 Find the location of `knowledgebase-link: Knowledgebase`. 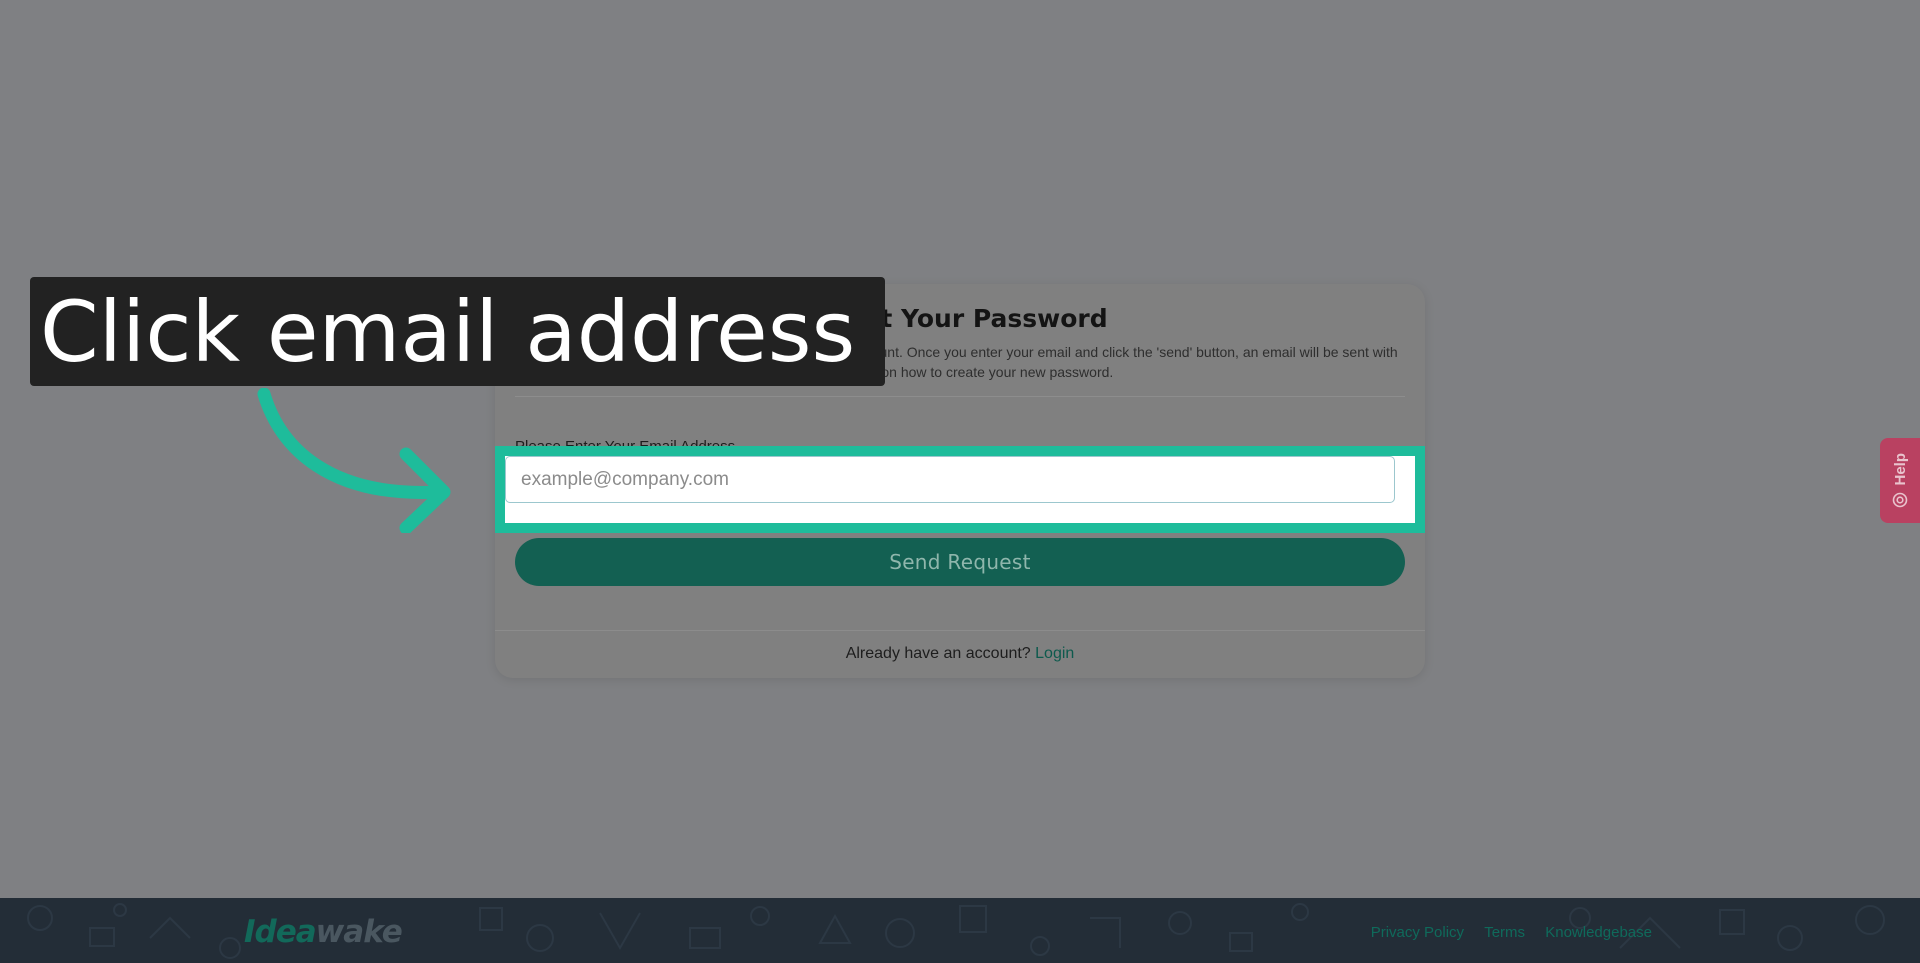

knowledgebase-link: Knowledgebase is located at coordinates (1598, 932).